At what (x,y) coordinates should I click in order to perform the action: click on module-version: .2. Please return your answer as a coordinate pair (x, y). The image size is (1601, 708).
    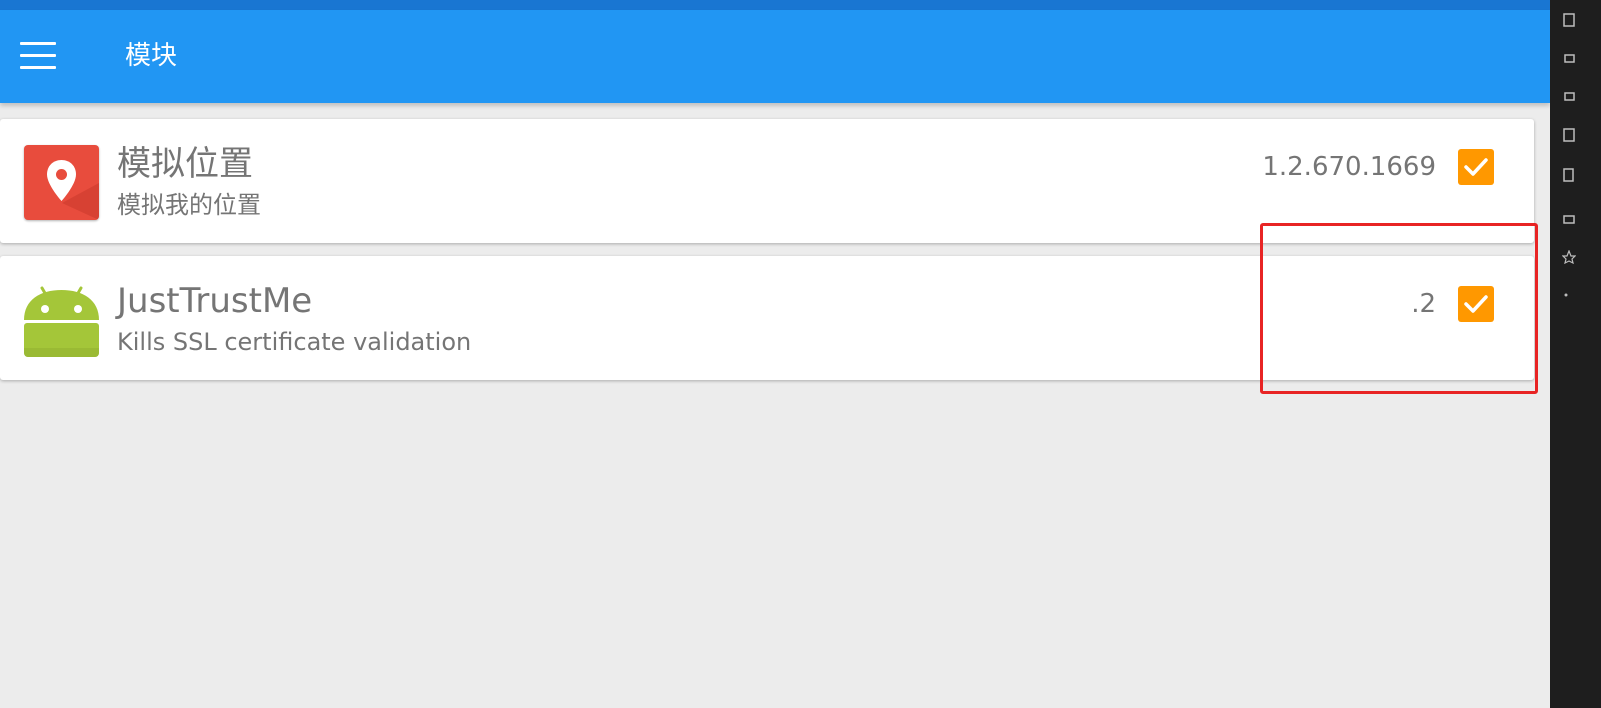
    Looking at the image, I should click on (1423, 304).